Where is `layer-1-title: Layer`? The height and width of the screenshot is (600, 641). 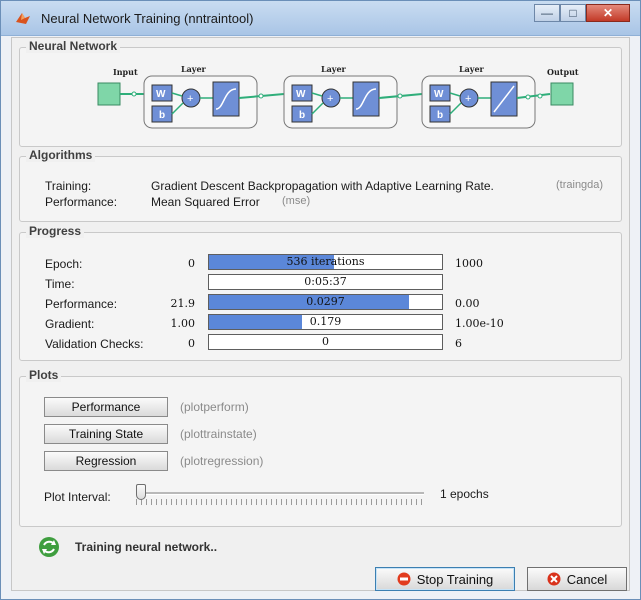
layer-1-title: Layer is located at coordinates (194, 69).